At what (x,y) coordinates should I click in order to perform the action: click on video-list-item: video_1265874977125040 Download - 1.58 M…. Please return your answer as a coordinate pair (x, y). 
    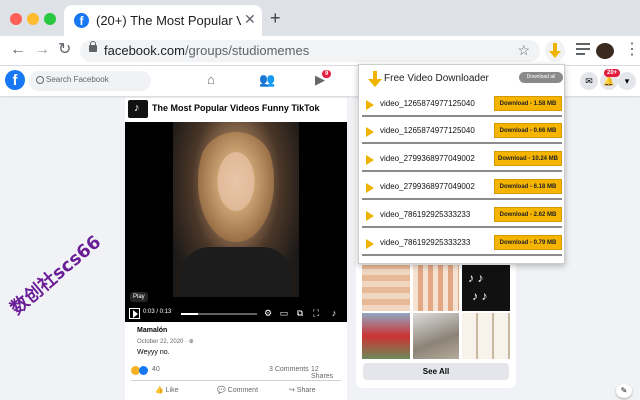
    Looking at the image, I should click on (462, 105).